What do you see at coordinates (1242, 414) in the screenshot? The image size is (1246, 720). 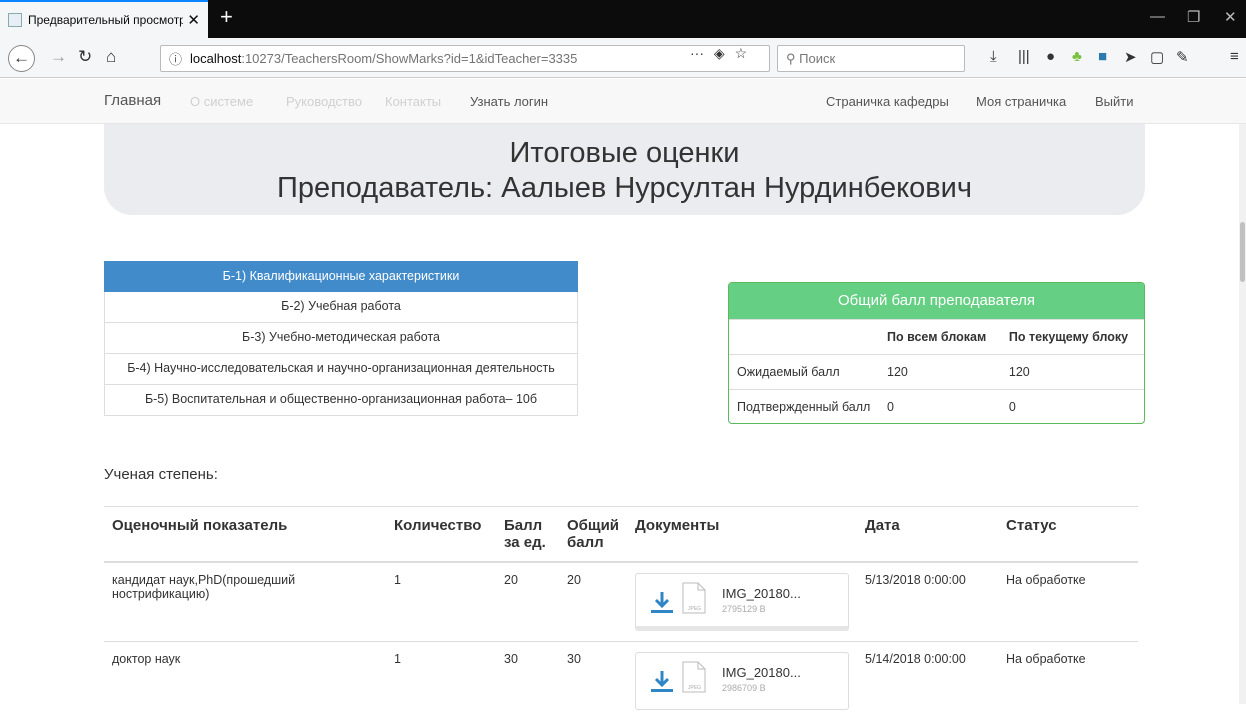 I see `page-scrollbar` at bounding box center [1242, 414].